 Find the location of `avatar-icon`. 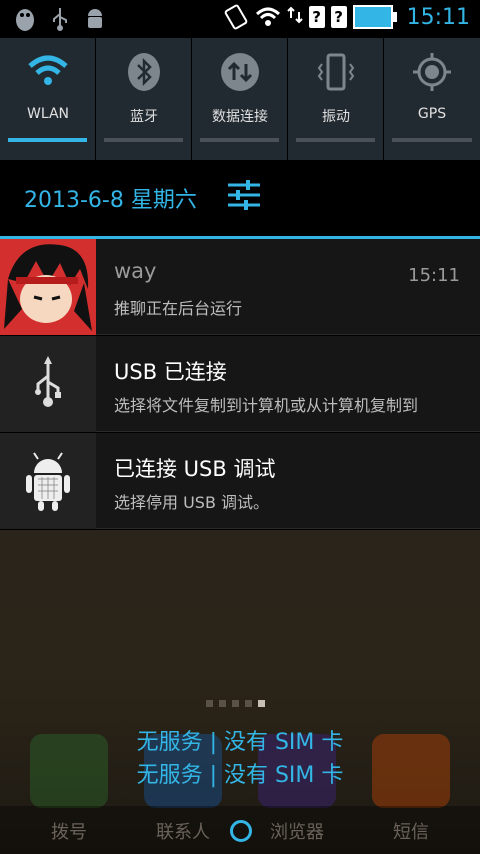

avatar-icon is located at coordinates (48, 287).